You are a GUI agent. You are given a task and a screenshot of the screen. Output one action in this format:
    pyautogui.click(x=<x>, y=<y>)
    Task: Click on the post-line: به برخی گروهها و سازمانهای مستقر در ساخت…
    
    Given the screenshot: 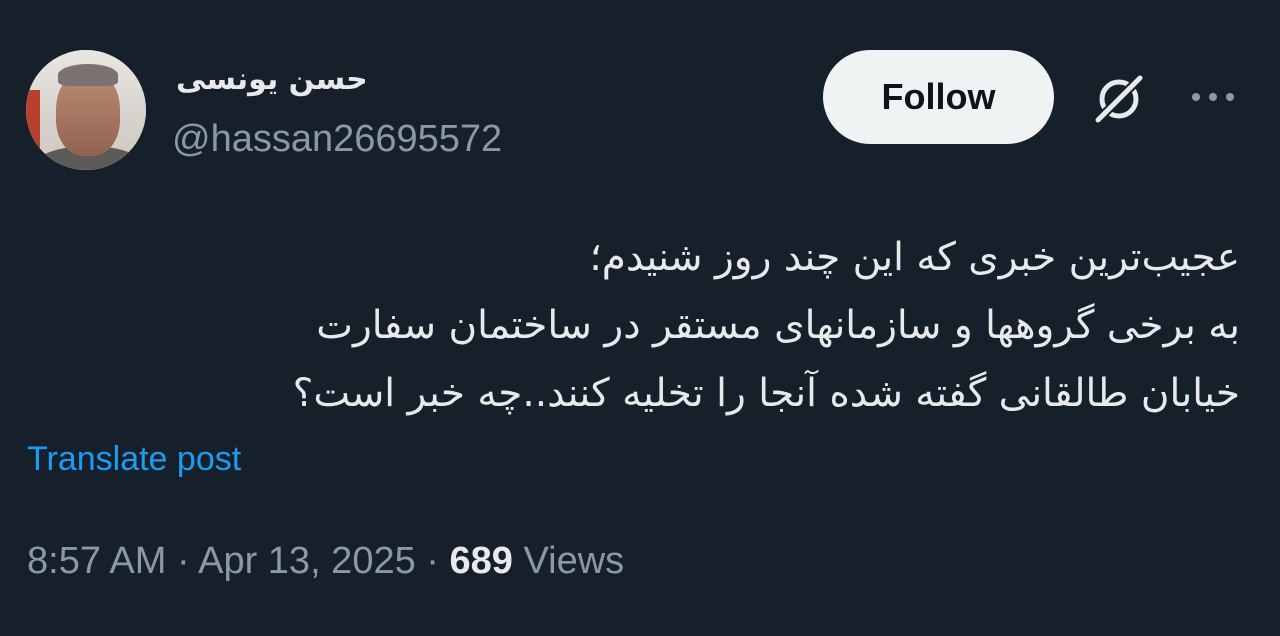 What is the action you would take?
    pyautogui.click(x=778, y=325)
    